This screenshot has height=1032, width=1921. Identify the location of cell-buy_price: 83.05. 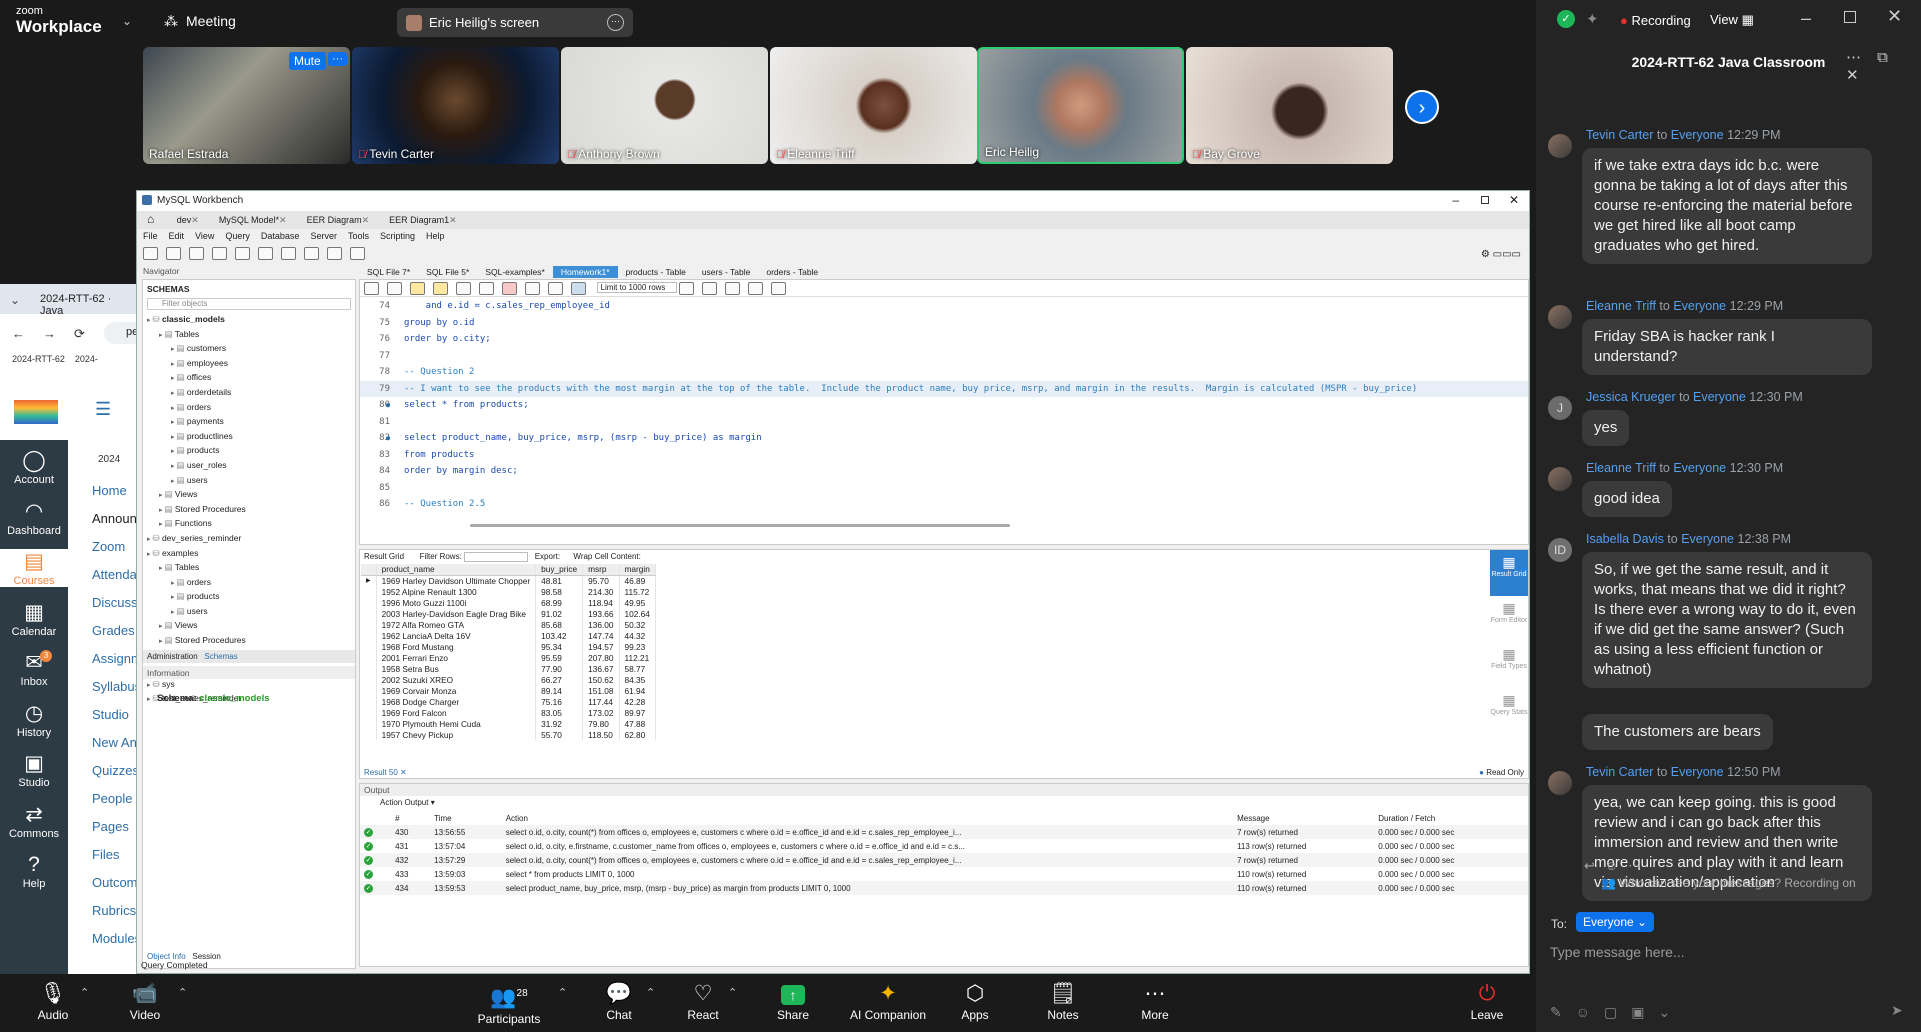
(559, 712).